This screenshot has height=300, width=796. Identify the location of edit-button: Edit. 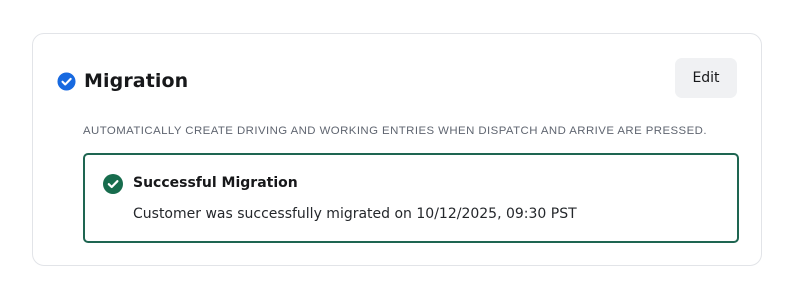
(706, 78).